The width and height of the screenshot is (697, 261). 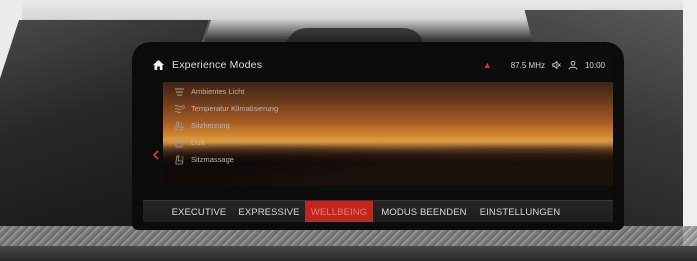 What do you see at coordinates (179, 143) in the screenshot?
I see `fragrance-icon` at bounding box center [179, 143].